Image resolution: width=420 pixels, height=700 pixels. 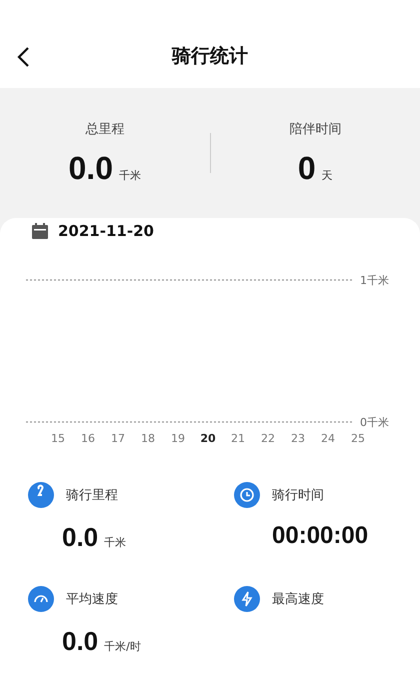 I want to click on calendar-icon, so click(x=40, y=231).